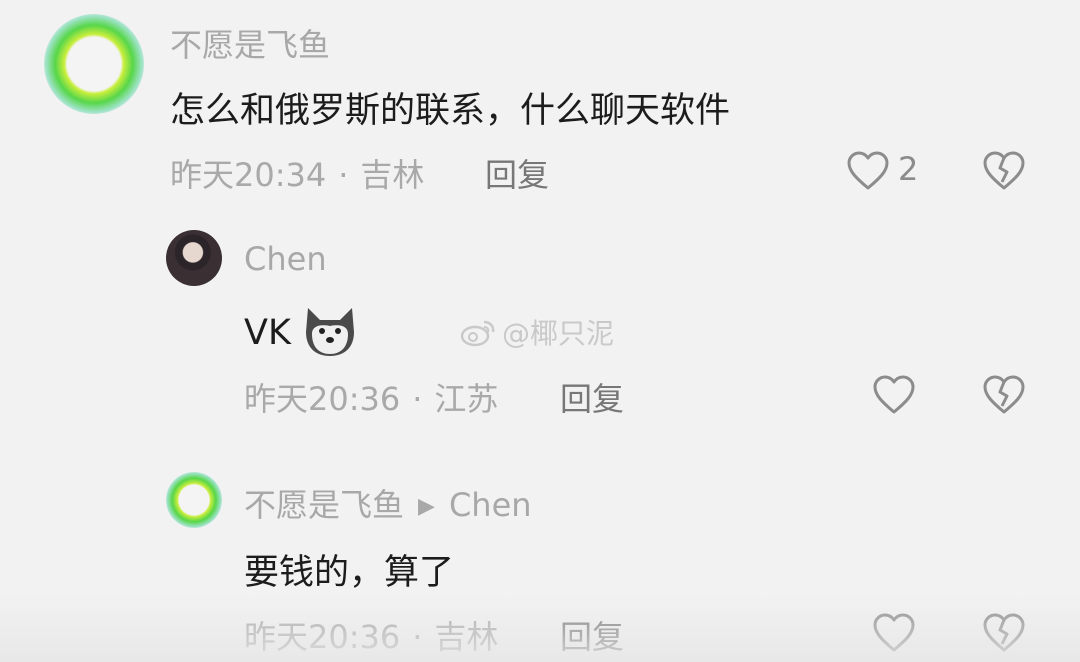 Image resolution: width=1080 pixels, height=662 pixels. What do you see at coordinates (330, 332) in the screenshot?
I see `husky-dog-emoji` at bounding box center [330, 332].